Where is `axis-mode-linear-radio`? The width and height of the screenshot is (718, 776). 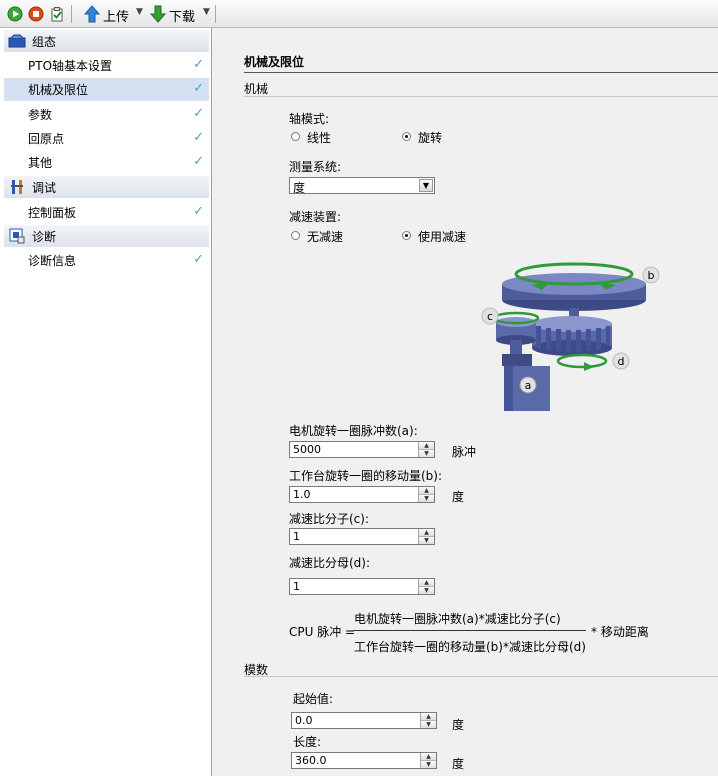
axis-mode-linear-radio is located at coordinates (295, 136).